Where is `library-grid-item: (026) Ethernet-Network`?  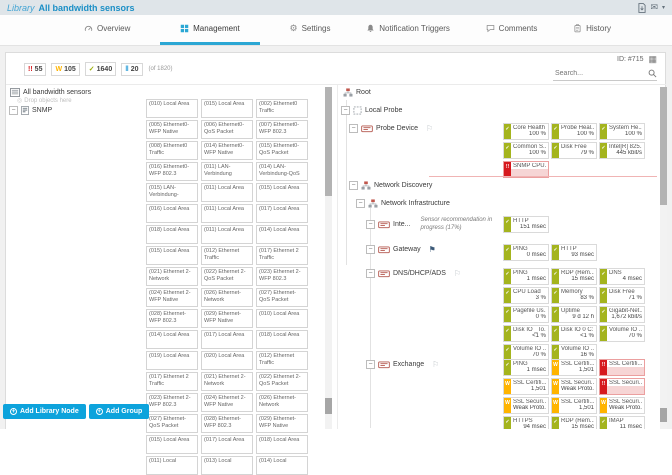
library-grid-item: (026) Ethernet-Network is located at coordinates (227, 297).